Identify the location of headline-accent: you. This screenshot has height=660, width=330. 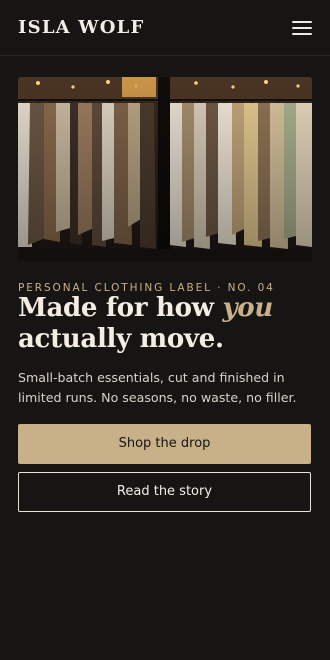
(247, 308).